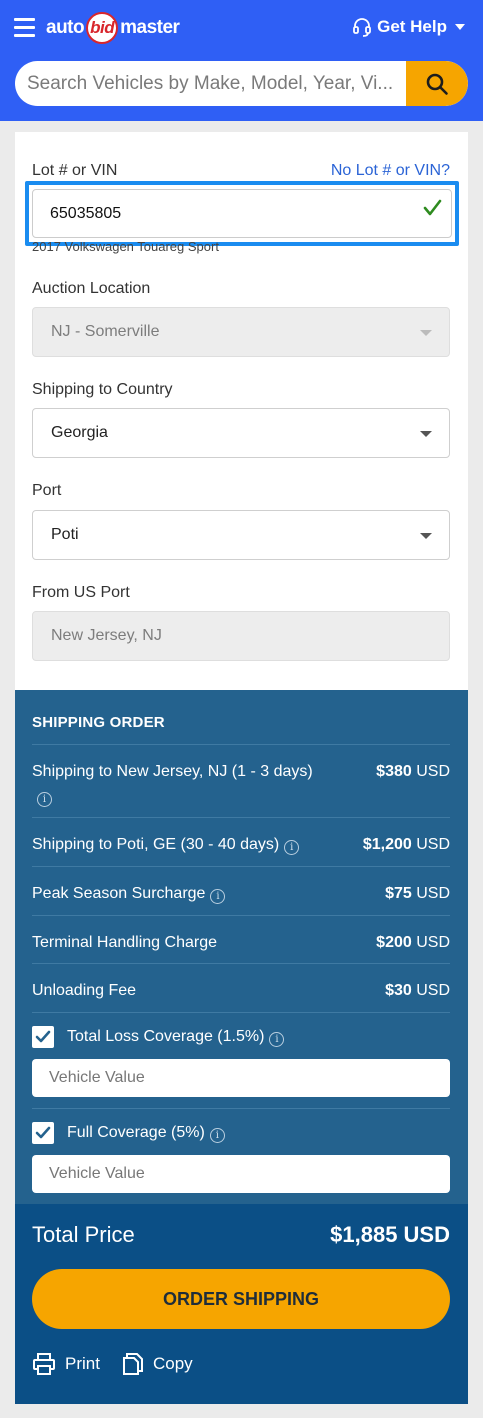 The image size is (483, 1418). Describe the element at coordinates (241, 636) in the screenshot. I see `from-us-port-field: New Jersey, NJ` at that location.